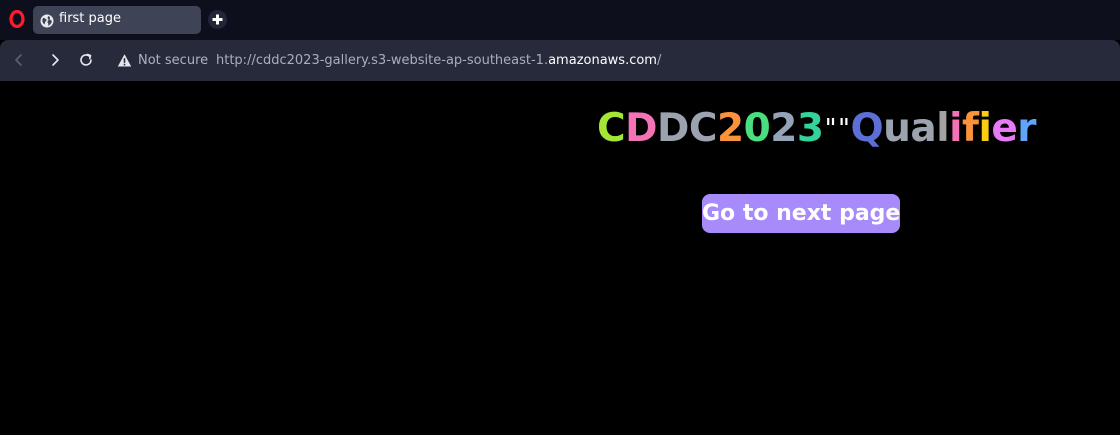  I want to click on heading-char: 3, so click(810, 128).